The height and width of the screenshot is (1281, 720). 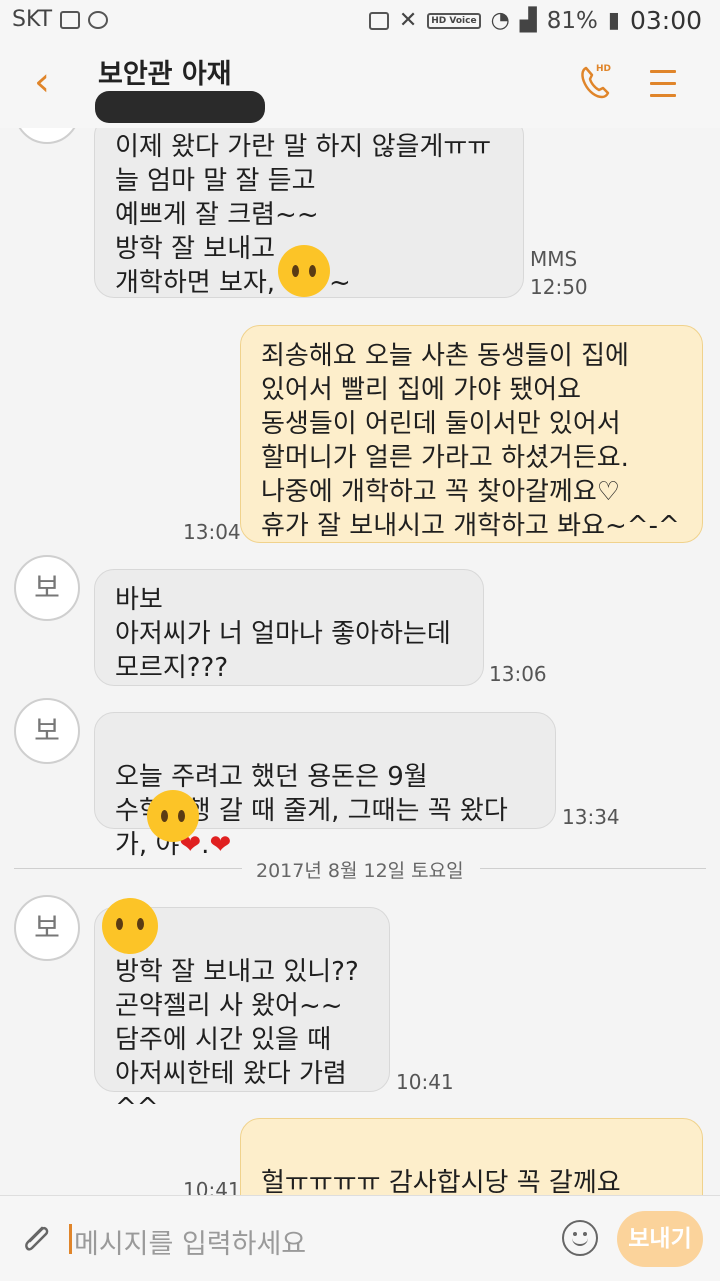 I want to click on message-input-bar: 메시지를 입력하세요 보내기, so click(x=360, y=1238).